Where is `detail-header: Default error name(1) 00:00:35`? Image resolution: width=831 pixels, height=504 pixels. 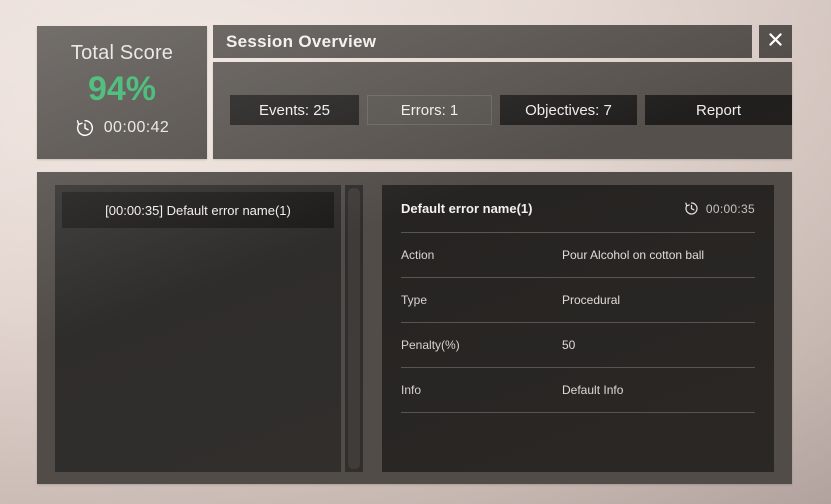 detail-header: Default error name(1) 00:00:35 is located at coordinates (578, 208).